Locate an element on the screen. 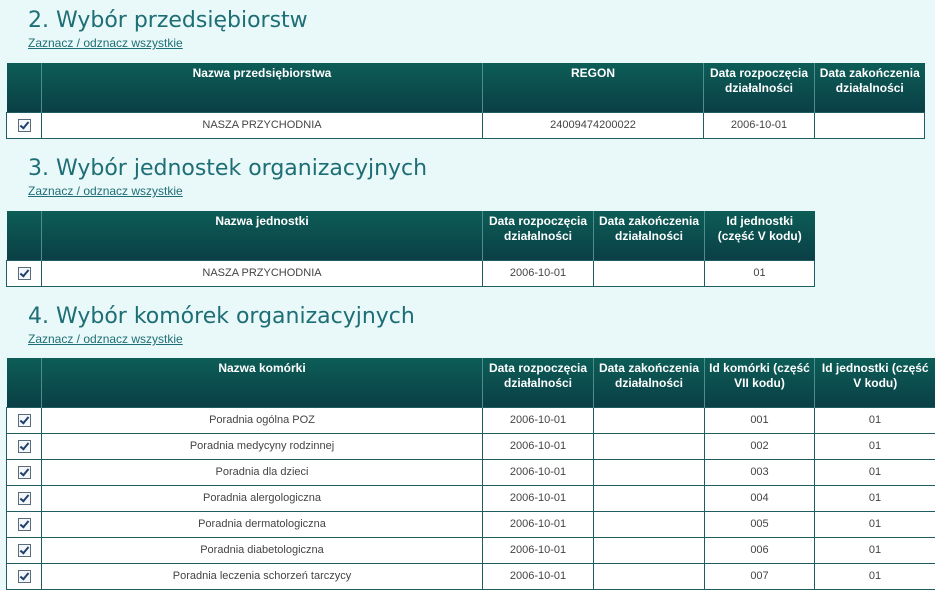  table-row: Poradnia dermatologiczna2006-10-0100501 is located at coordinates (471, 524).